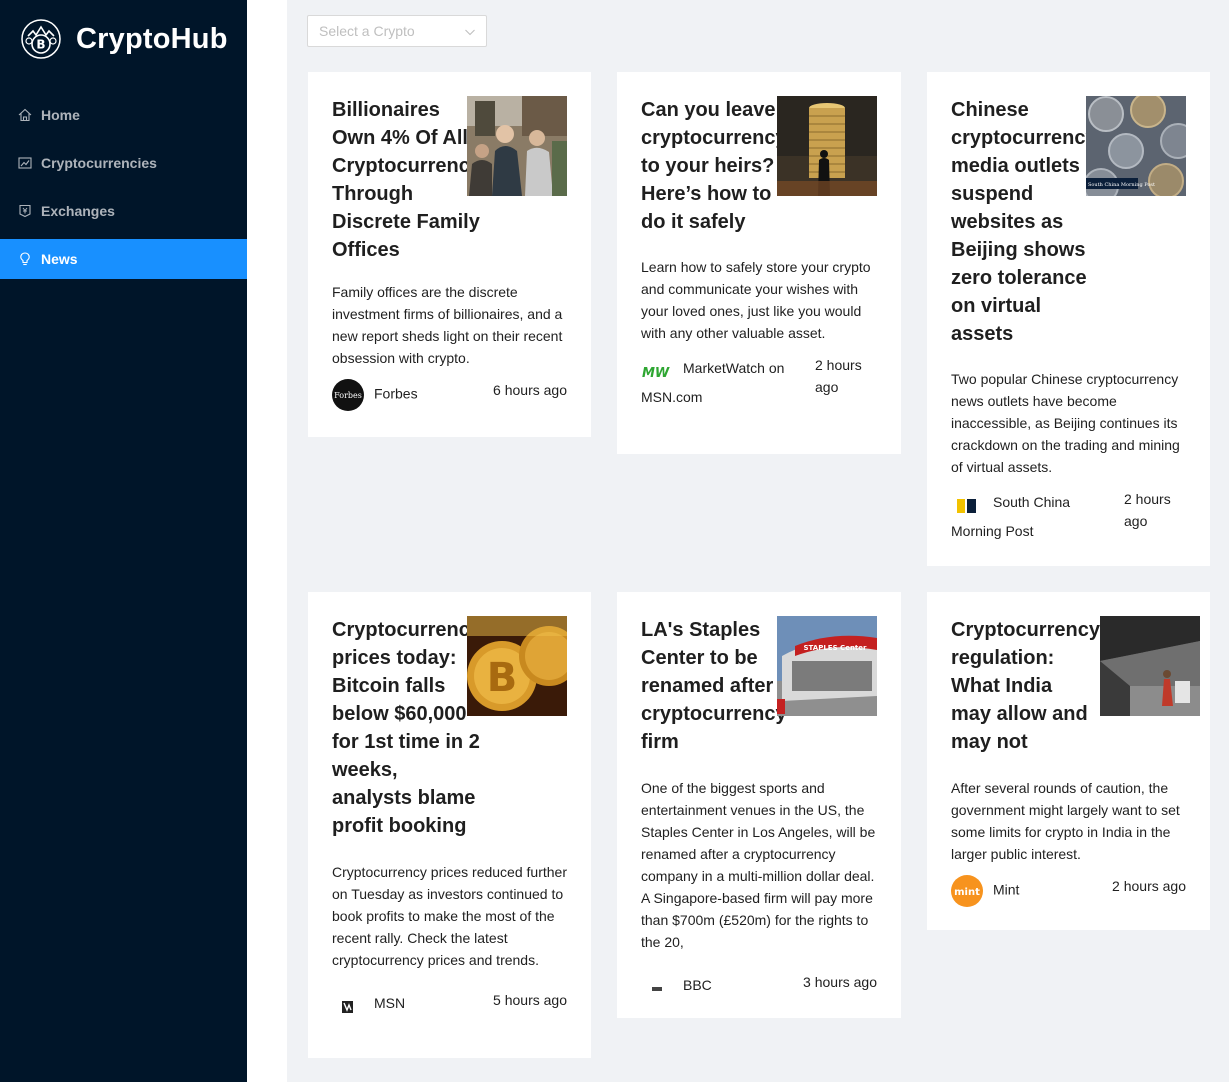 The image size is (1229, 1082). I want to click on crypto-logo-icon: B, so click(41, 39).